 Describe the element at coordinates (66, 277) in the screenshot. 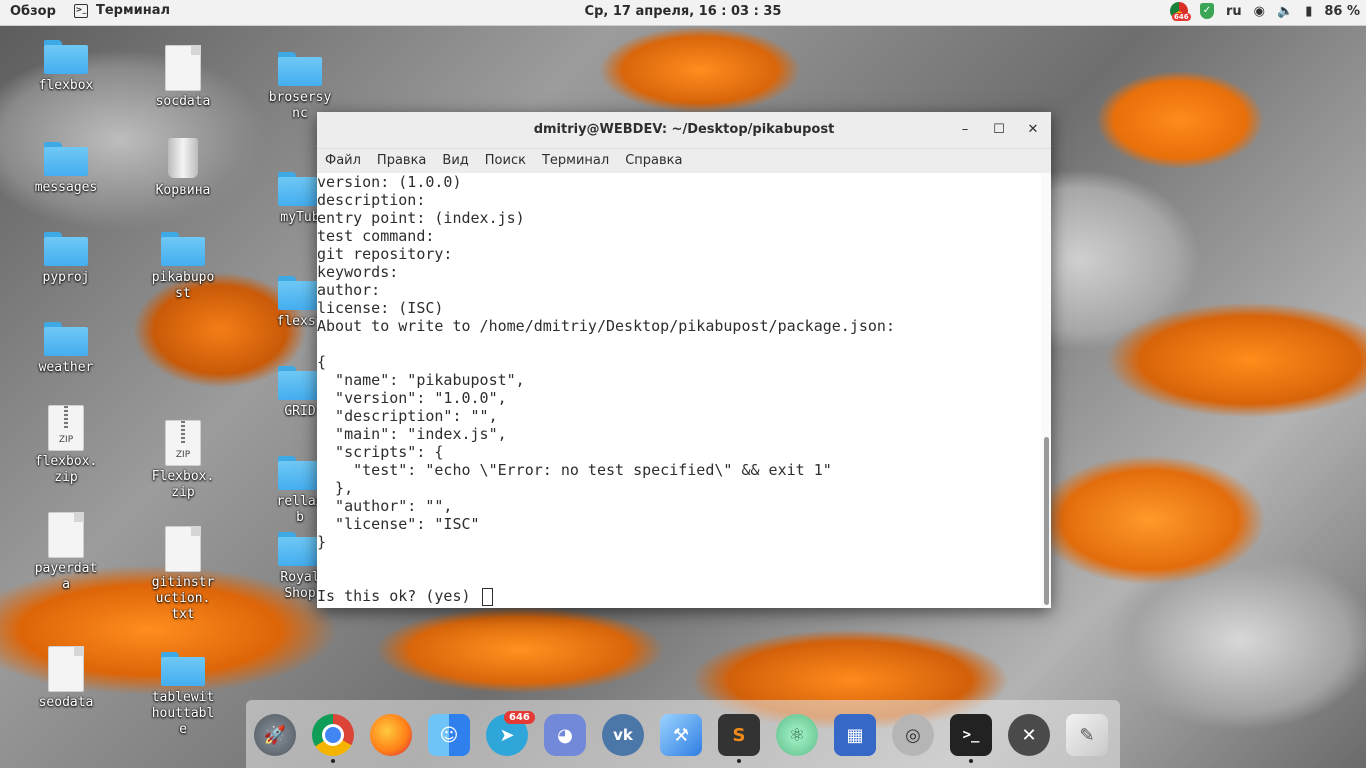

I see `desktop-icon-label: pyproj` at that location.